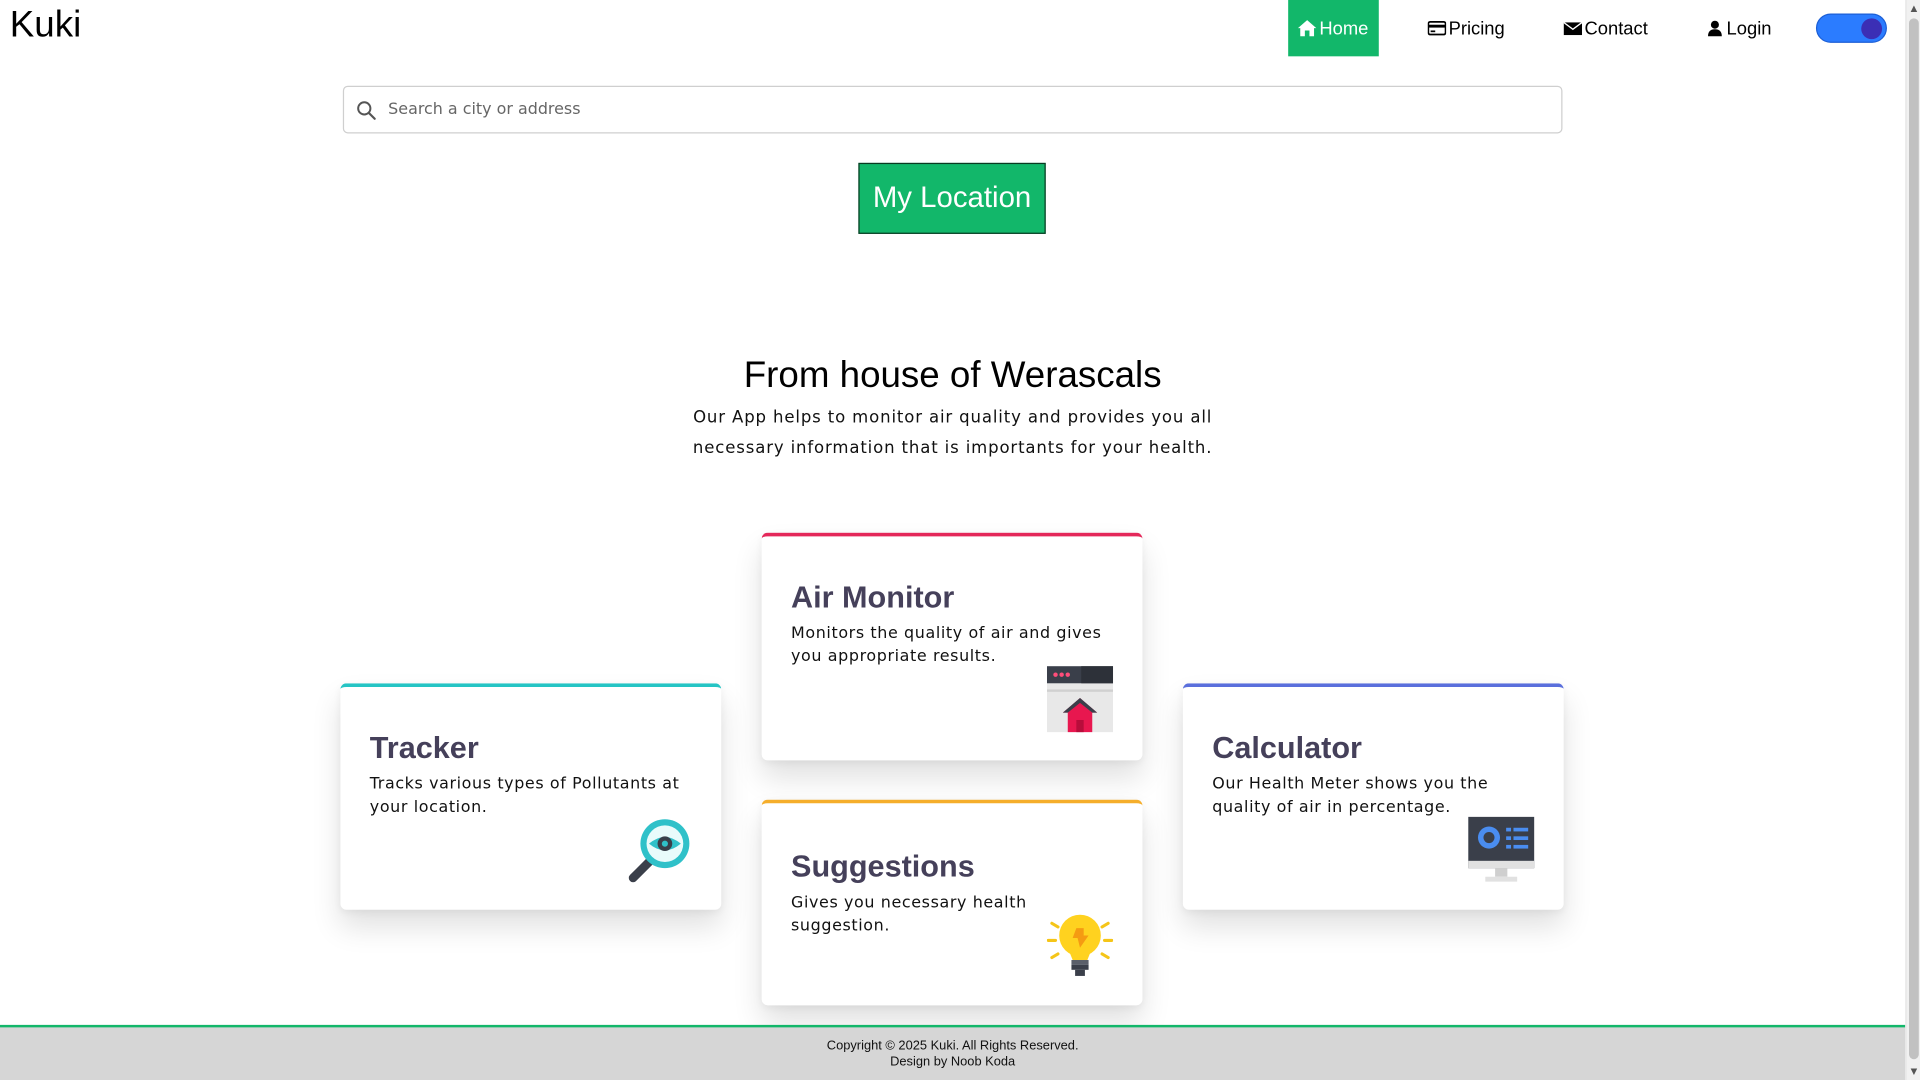 The height and width of the screenshot is (1080, 1920). Describe the element at coordinates (1501, 849) in the screenshot. I see `monitor-dashboard-icon` at that location.